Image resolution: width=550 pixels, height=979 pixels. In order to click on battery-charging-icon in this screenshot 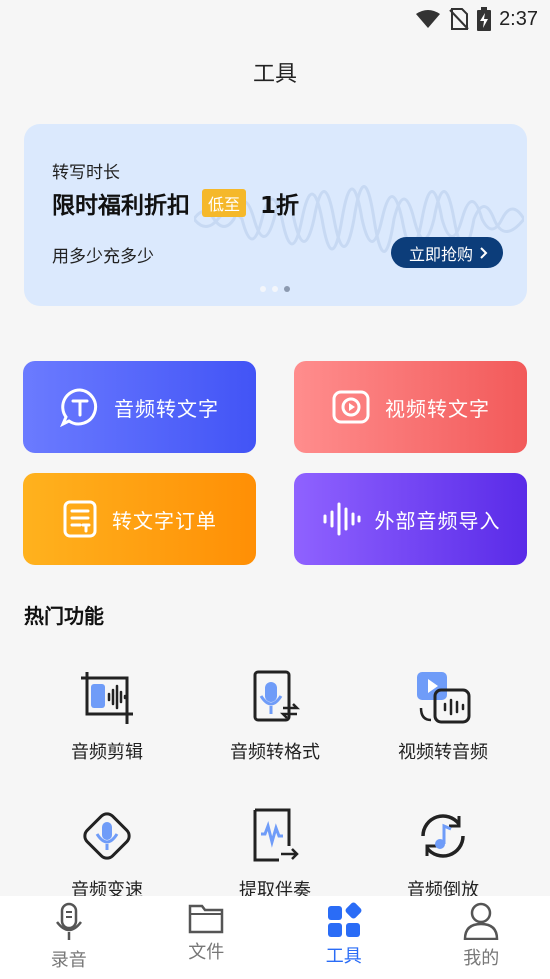, I will do `click(484, 19)`.